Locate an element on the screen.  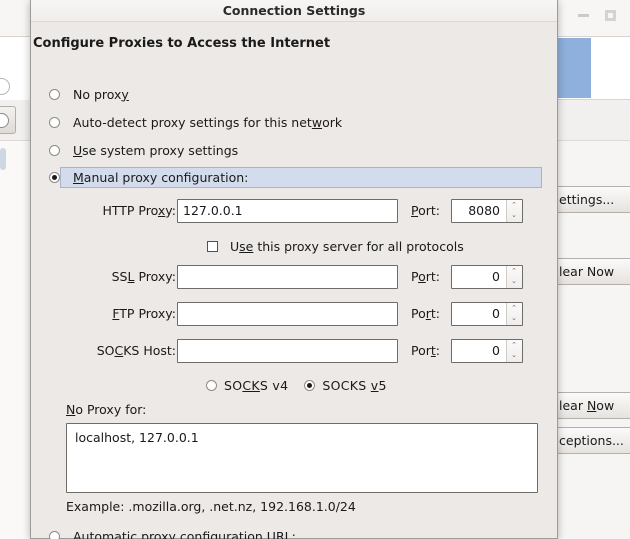
ssl-port-spinner: 0 ⌃ ⌄ is located at coordinates (487, 277).